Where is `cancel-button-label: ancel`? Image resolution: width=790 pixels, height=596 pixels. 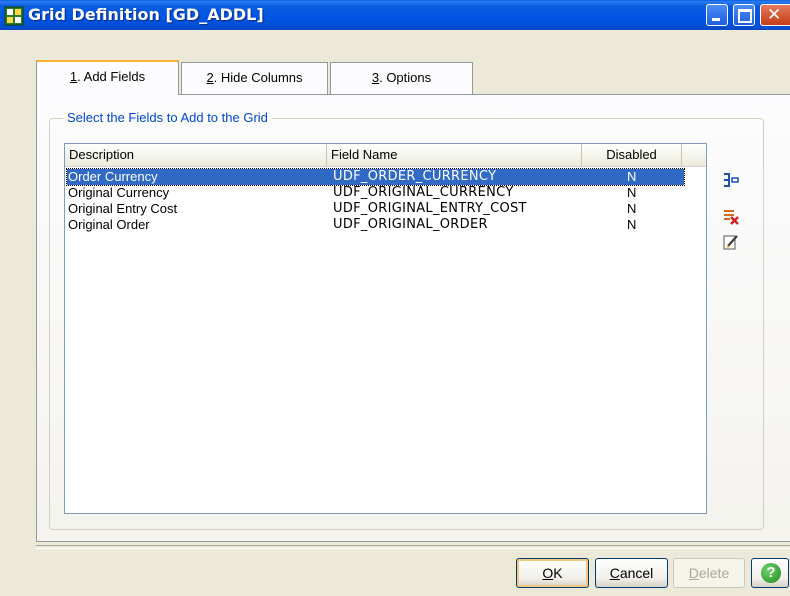 cancel-button-label: ancel is located at coordinates (636, 573).